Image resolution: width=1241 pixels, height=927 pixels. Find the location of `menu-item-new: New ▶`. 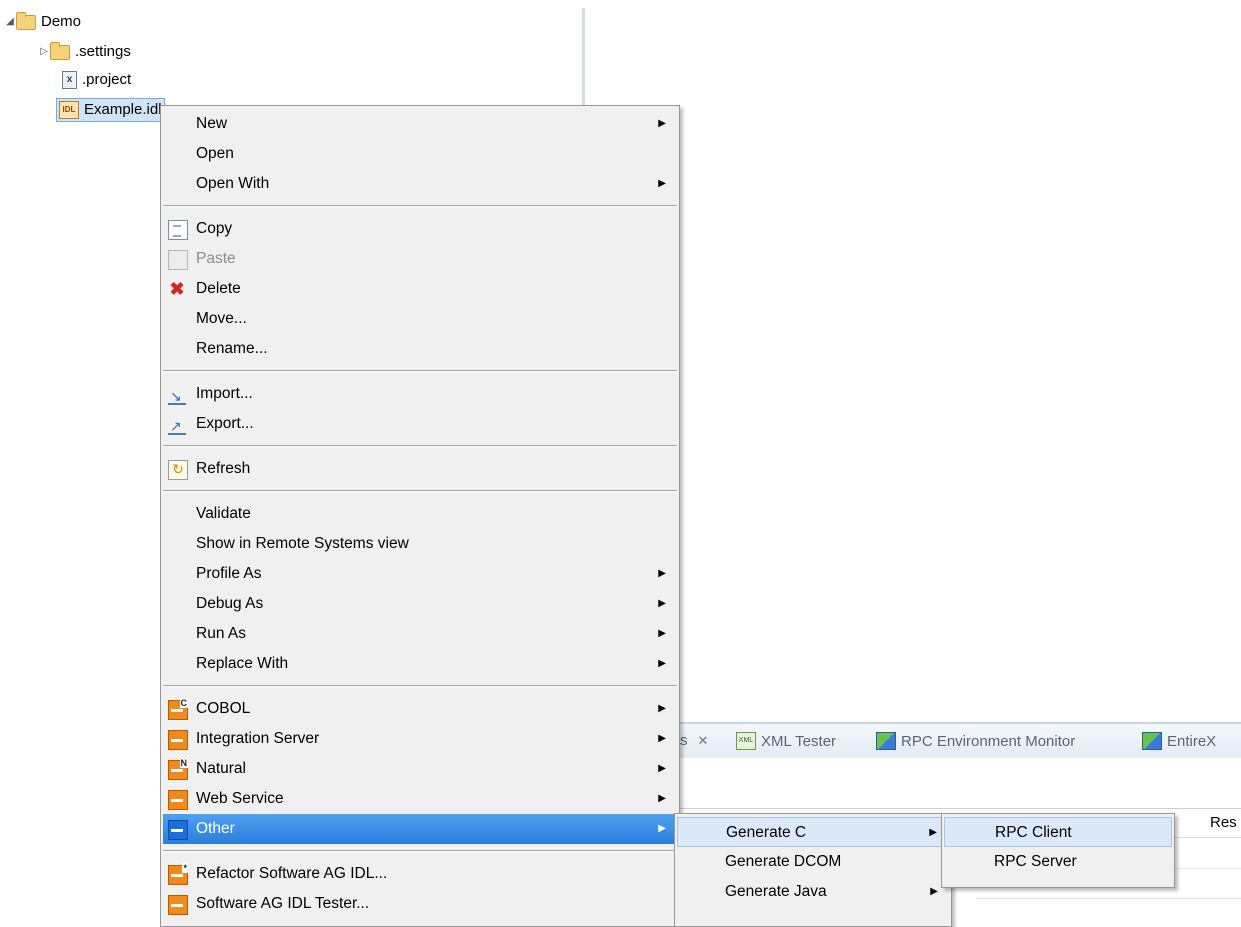

menu-item-new: New ▶ is located at coordinates (420, 124).